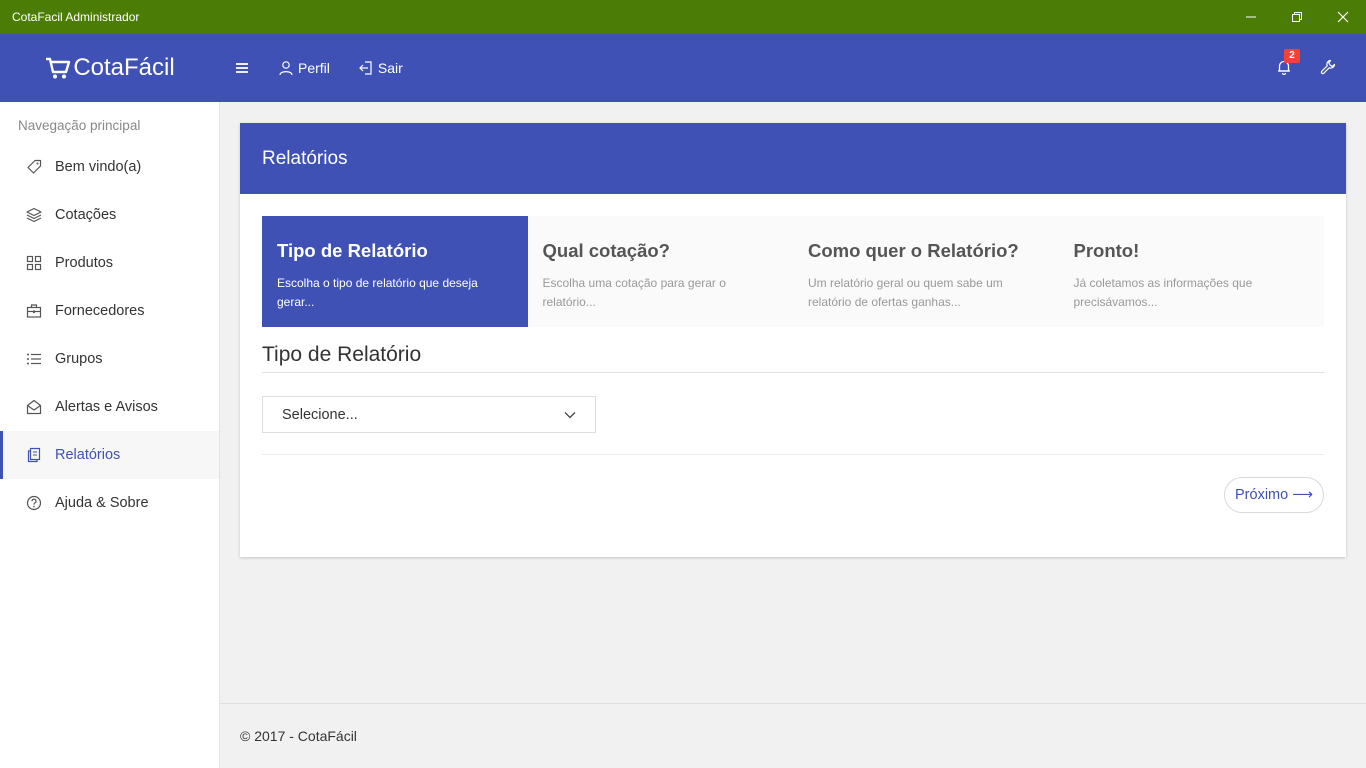 The image size is (1366, 768). What do you see at coordinates (34, 455) in the screenshot?
I see `documents-icon` at bounding box center [34, 455].